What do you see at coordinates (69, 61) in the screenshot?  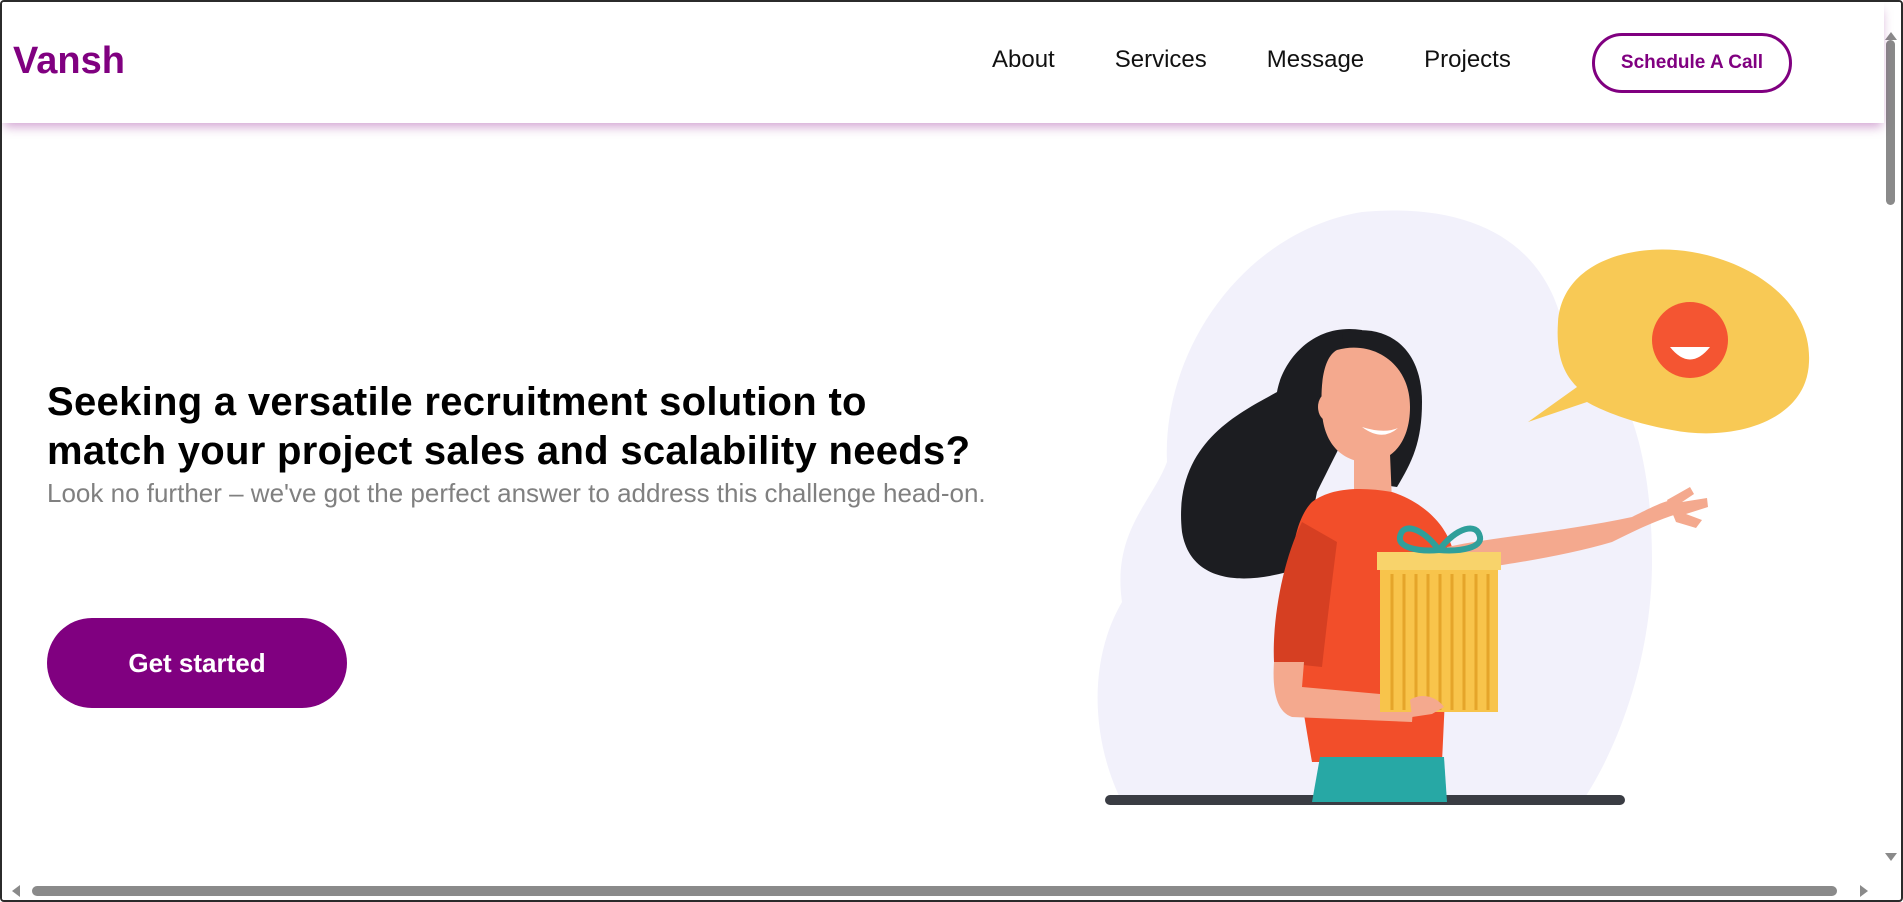 I see `brand-logo: Vansh` at bounding box center [69, 61].